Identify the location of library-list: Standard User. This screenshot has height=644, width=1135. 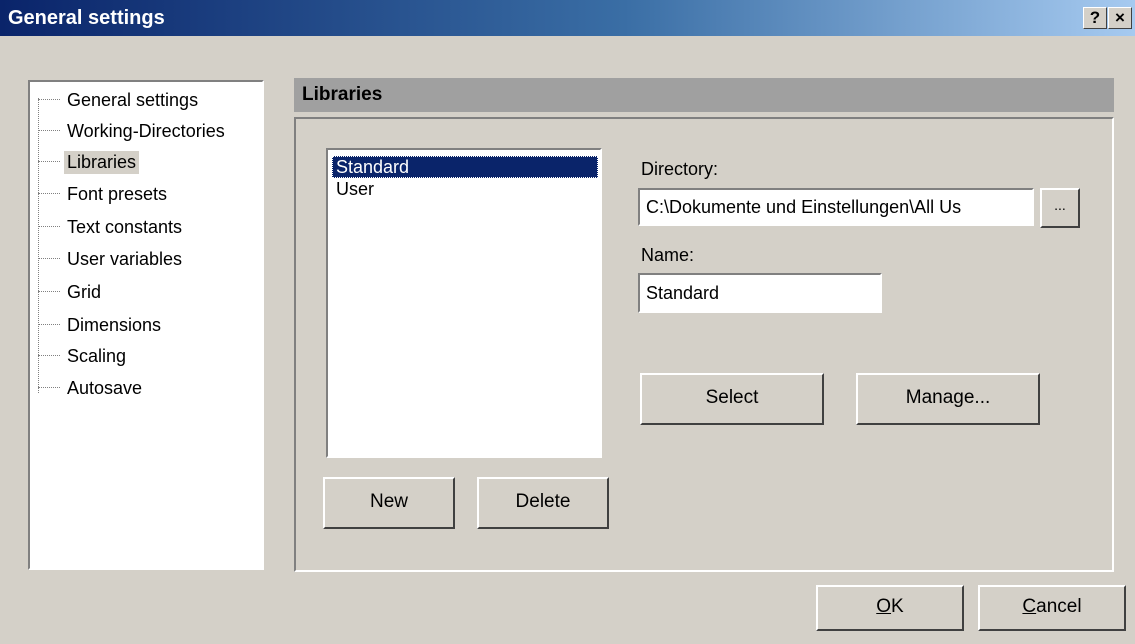
(464, 303).